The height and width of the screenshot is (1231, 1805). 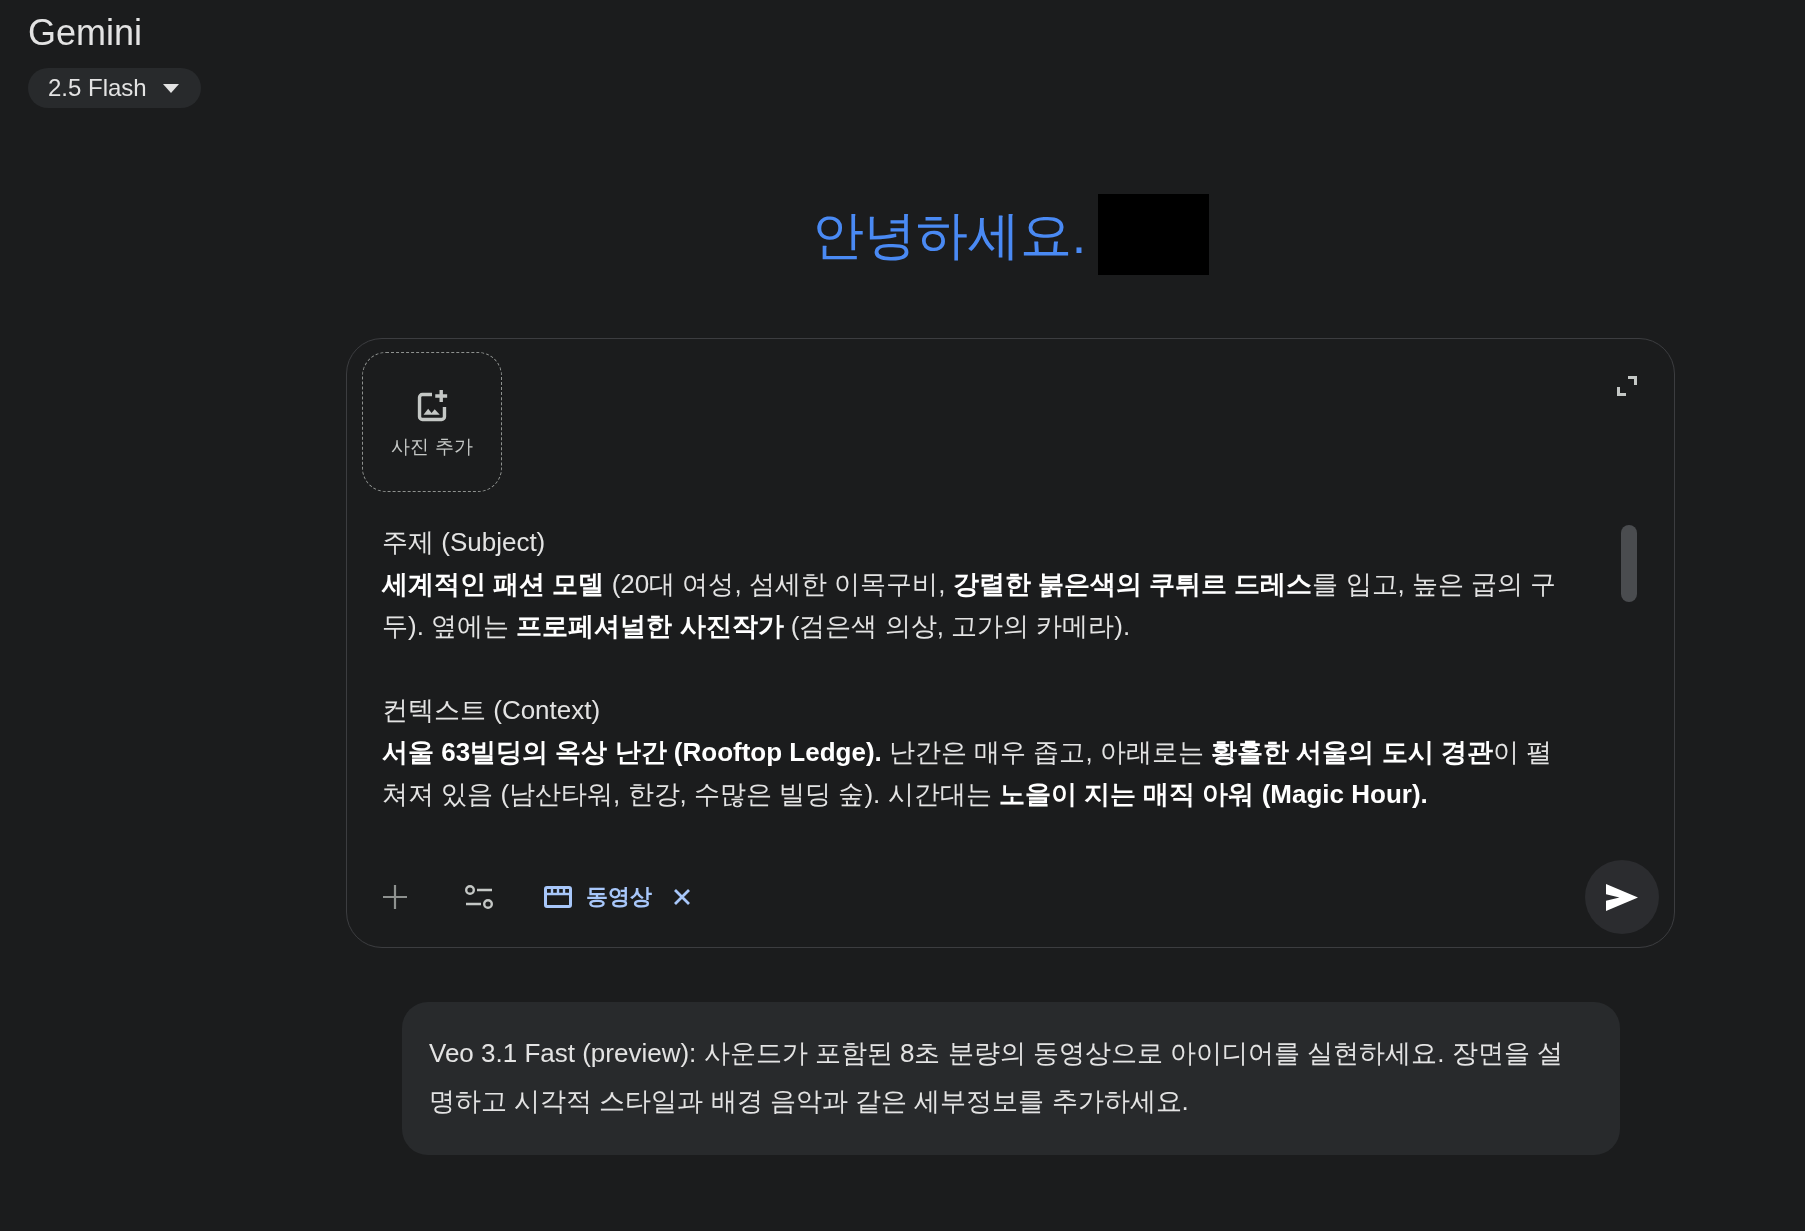 I want to click on send-icon, so click(x=1622, y=897).